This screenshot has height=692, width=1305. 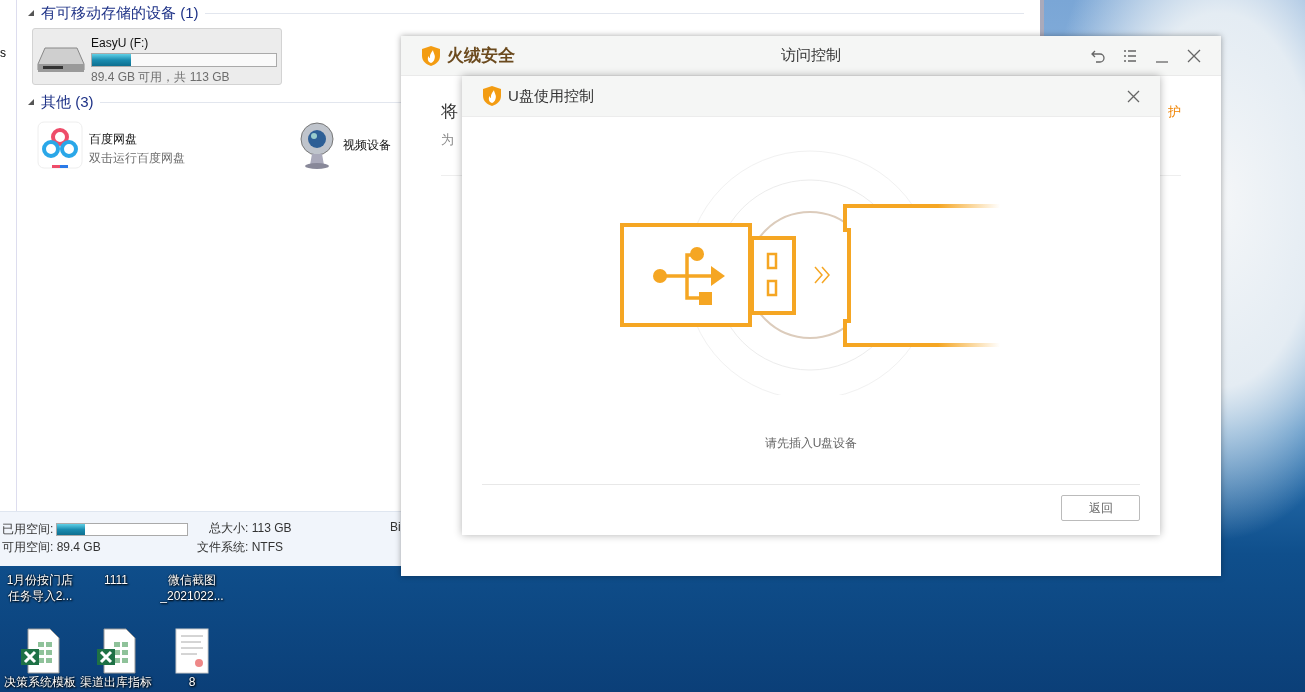 What do you see at coordinates (811, 54) in the screenshot?
I see `window-title: 访问控制` at bounding box center [811, 54].